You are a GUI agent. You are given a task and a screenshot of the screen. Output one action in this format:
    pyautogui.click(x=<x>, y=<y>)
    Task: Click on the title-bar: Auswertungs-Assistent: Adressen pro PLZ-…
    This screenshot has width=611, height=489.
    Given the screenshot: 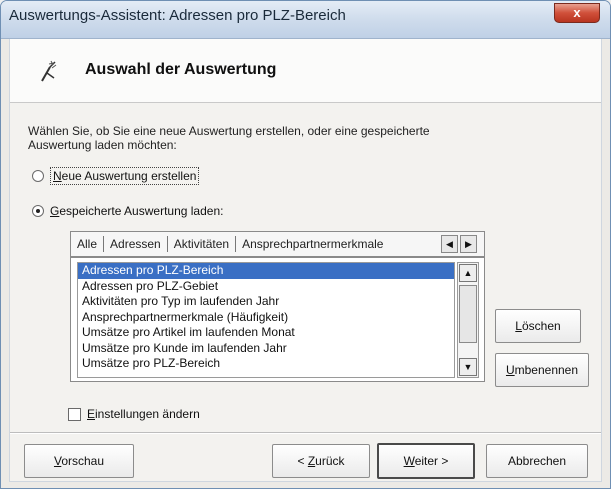 What is the action you would take?
    pyautogui.click(x=305, y=20)
    